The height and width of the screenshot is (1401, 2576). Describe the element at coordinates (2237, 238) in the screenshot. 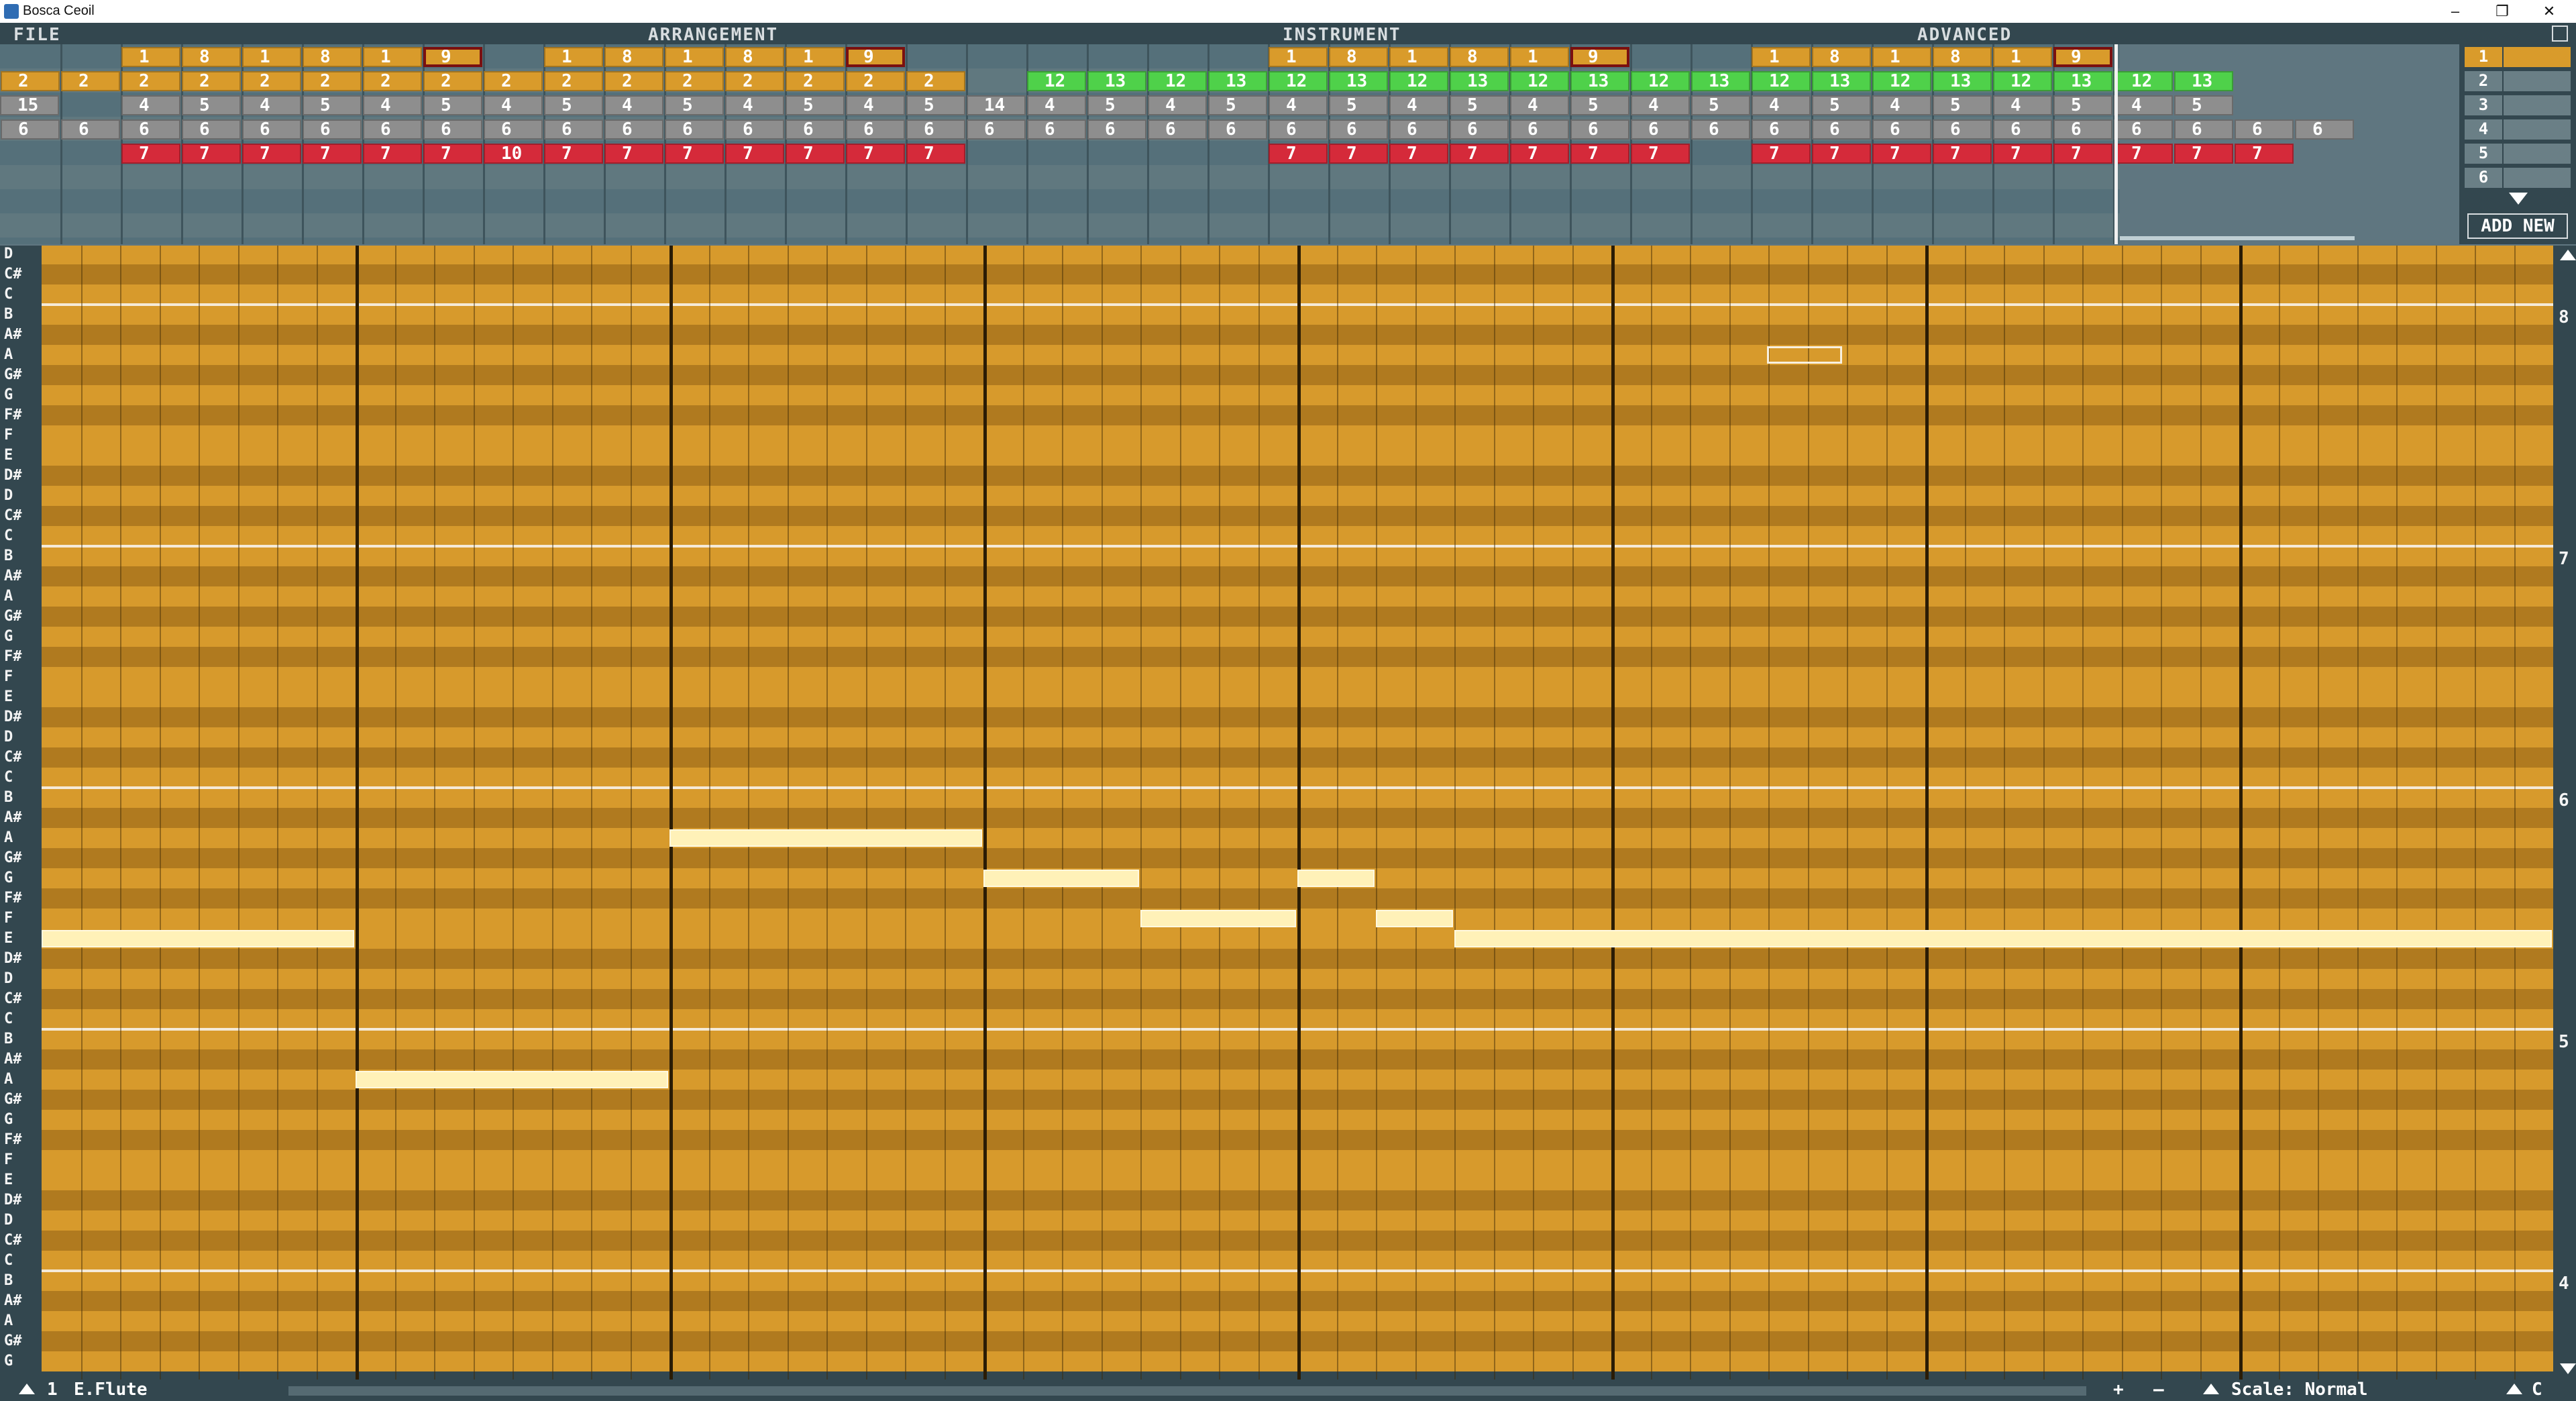

I see `arrangement-scrollbar` at that location.